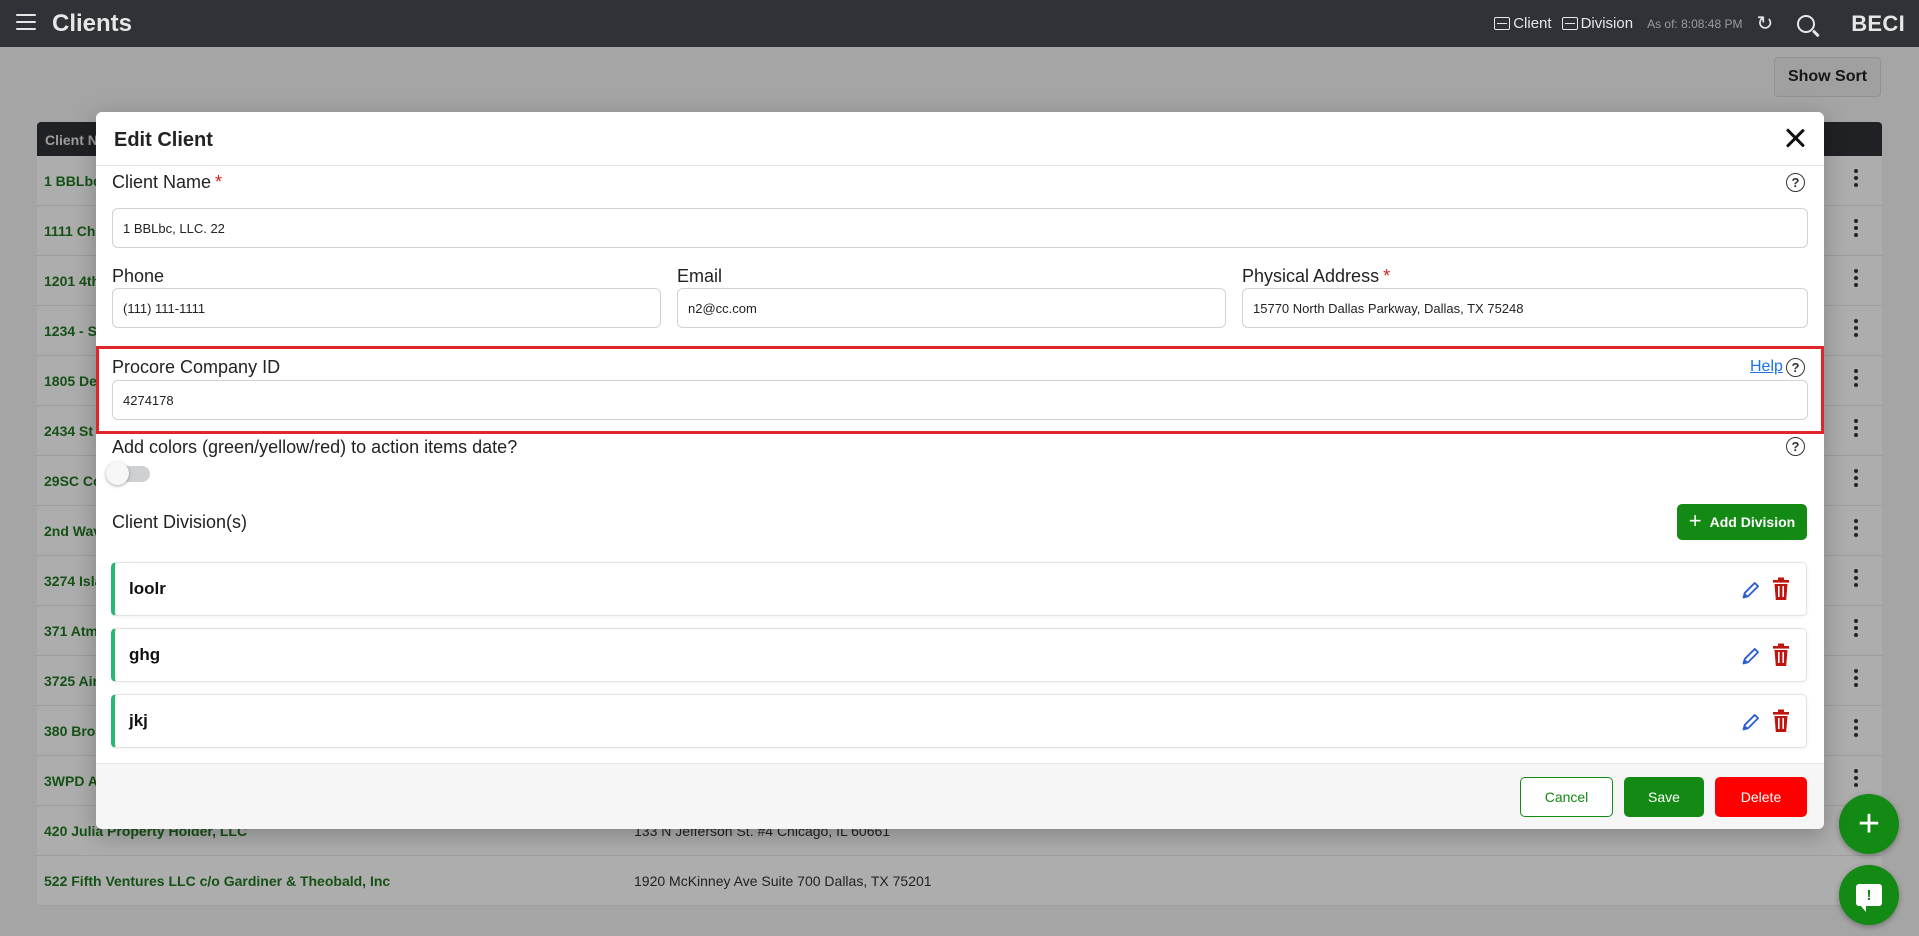 The height and width of the screenshot is (936, 1919). I want to click on division-name: ghg, so click(145, 654).